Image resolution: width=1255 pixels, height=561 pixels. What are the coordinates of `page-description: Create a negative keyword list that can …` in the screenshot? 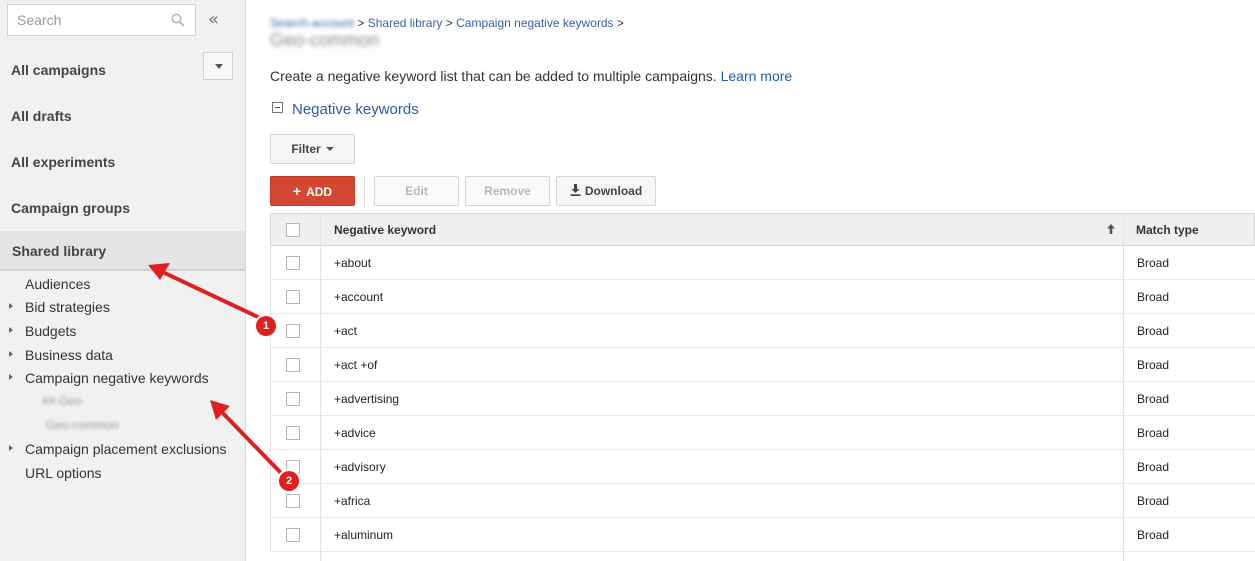 It's located at (531, 76).